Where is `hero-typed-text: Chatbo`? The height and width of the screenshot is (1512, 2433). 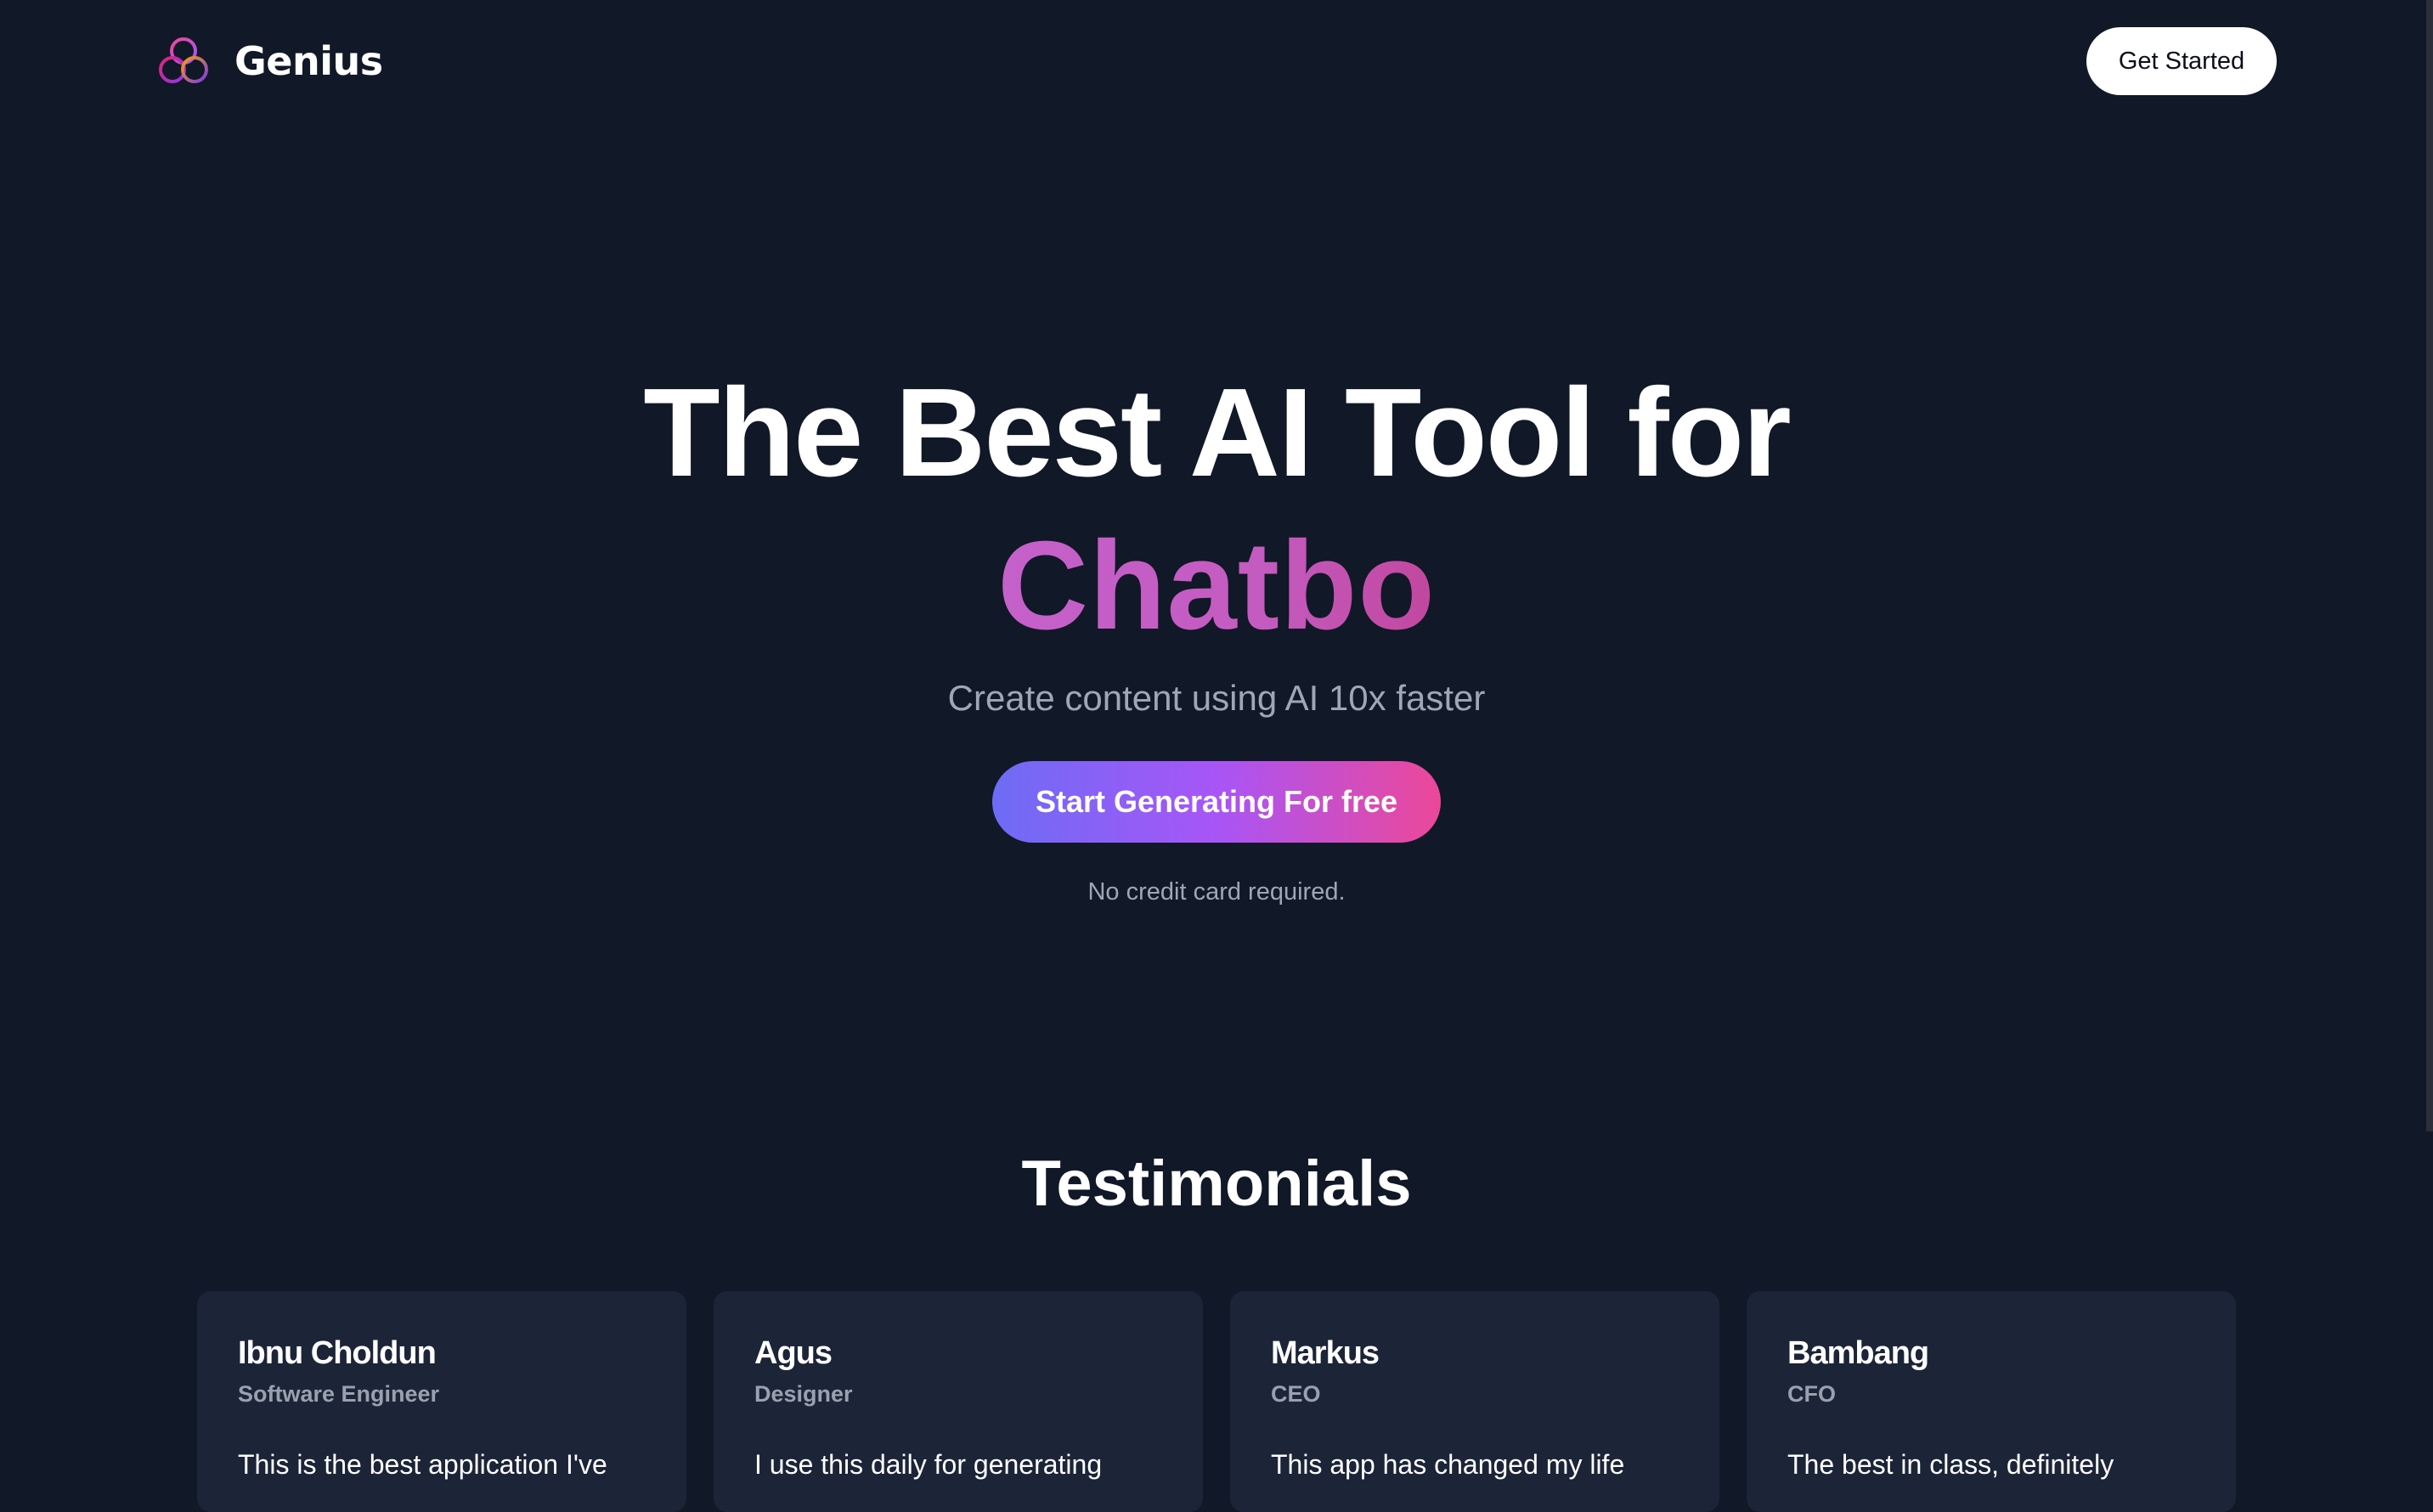
hero-typed-text: Chatbo is located at coordinates (1216, 586).